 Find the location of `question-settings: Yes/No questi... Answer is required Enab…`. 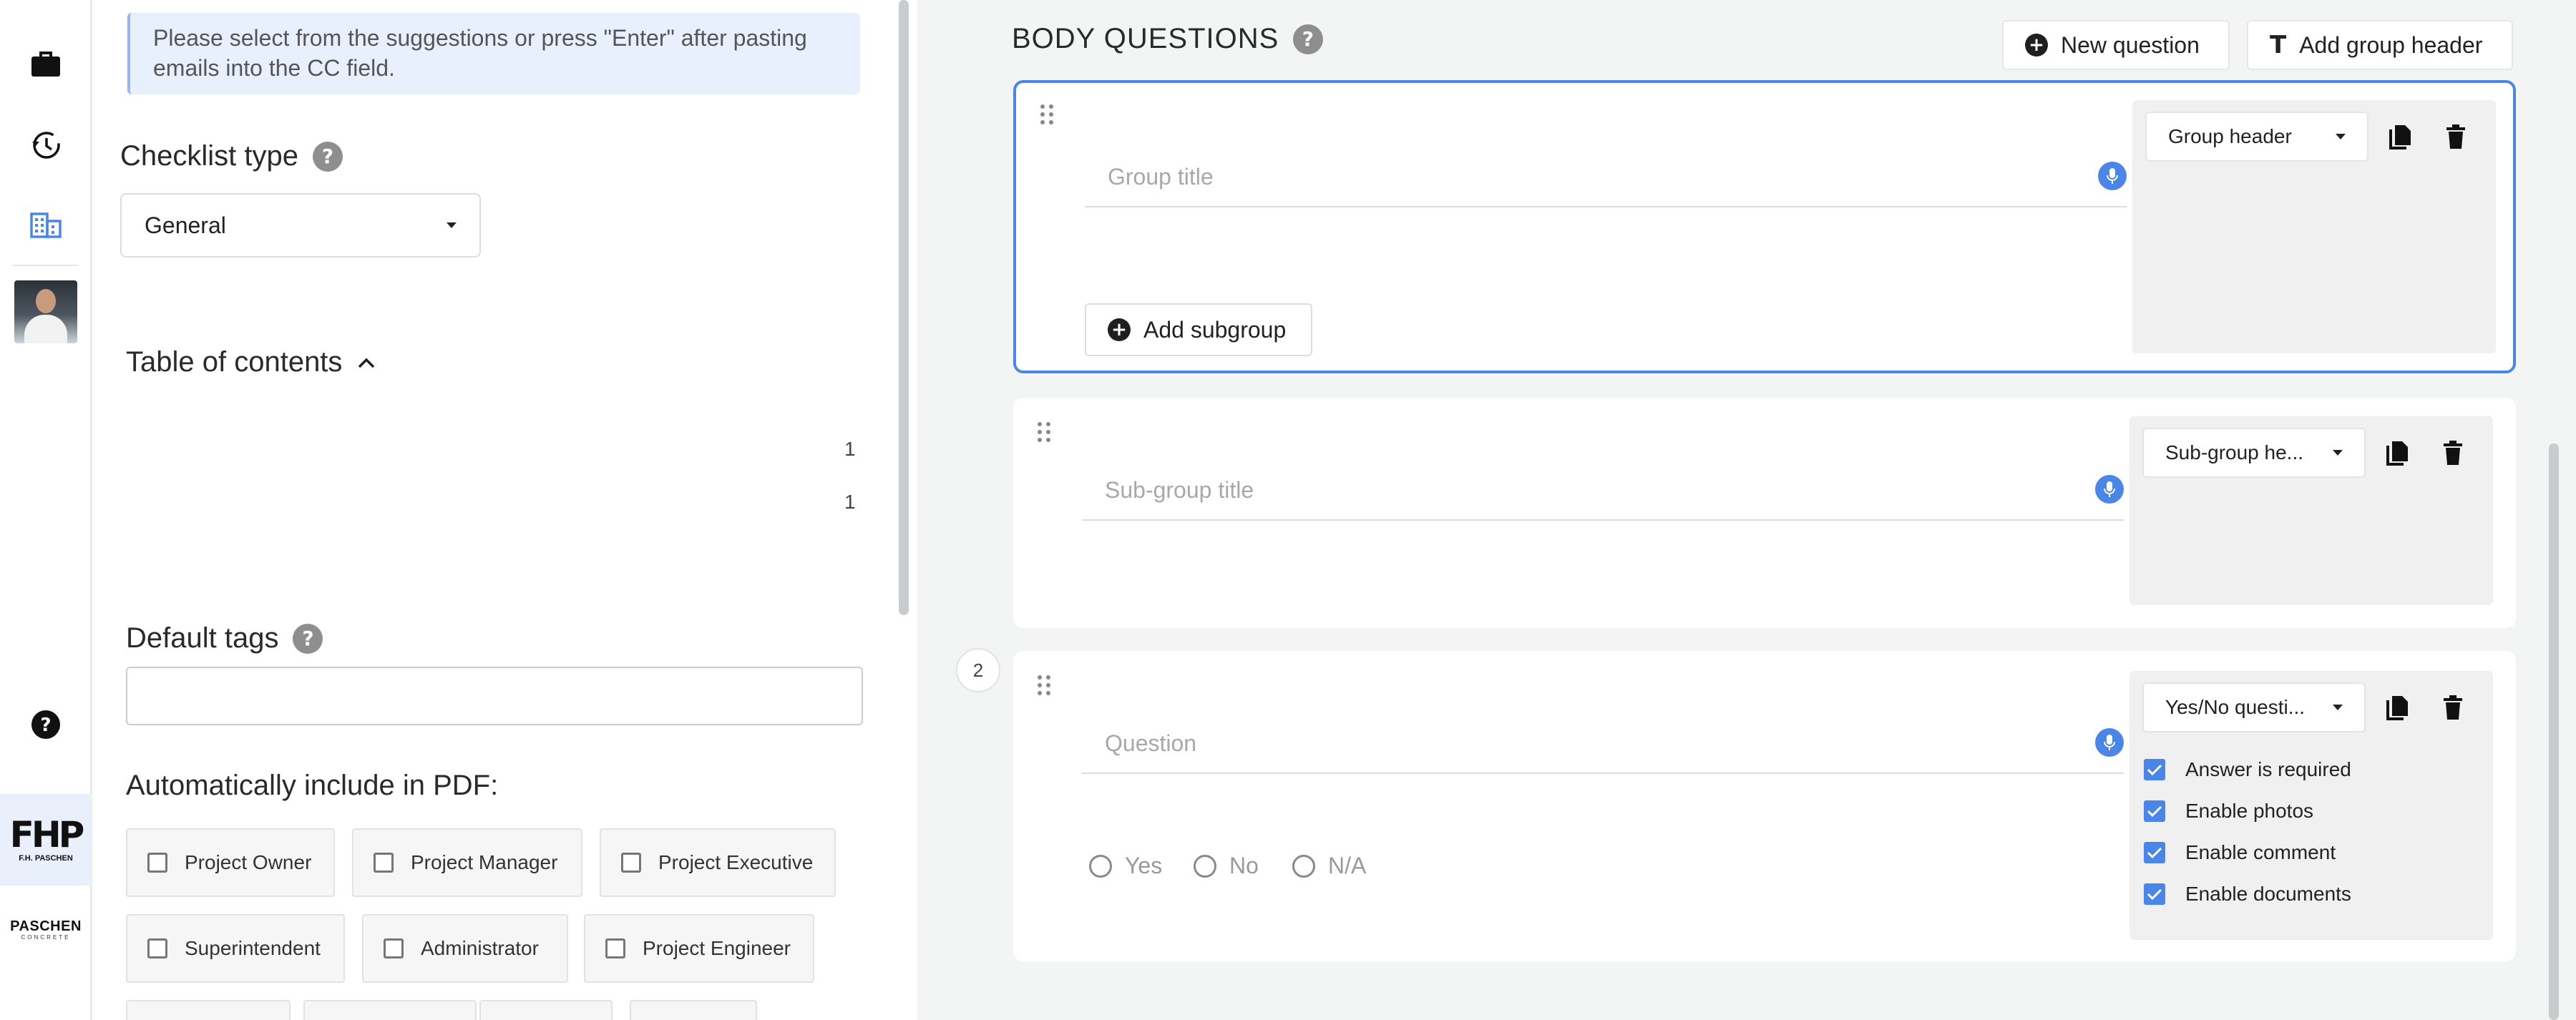

question-settings: Yes/No questi... Answer is required Enab… is located at coordinates (2311, 805).